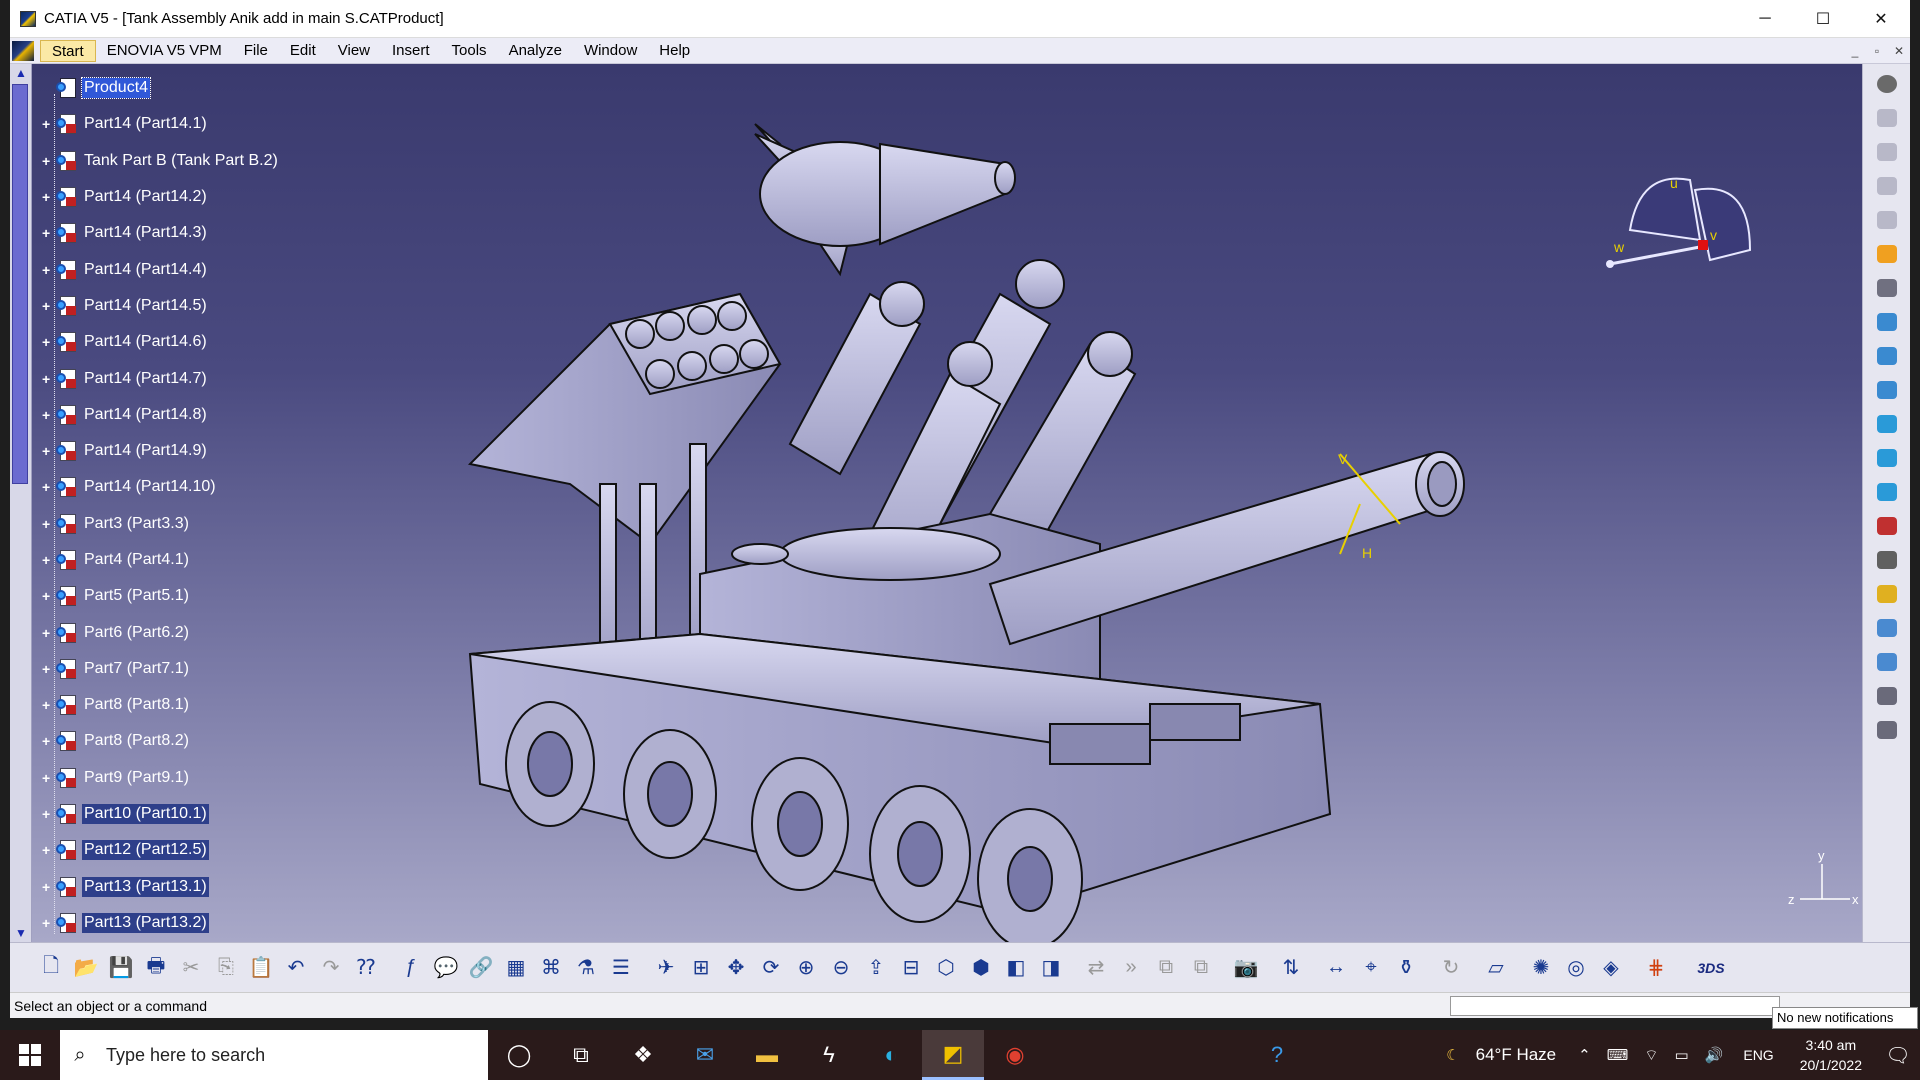 The width and height of the screenshot is (1920, 1080). I want to click on tree-node-part14-3: + Part14 (Part14.3), so click(194, 233).